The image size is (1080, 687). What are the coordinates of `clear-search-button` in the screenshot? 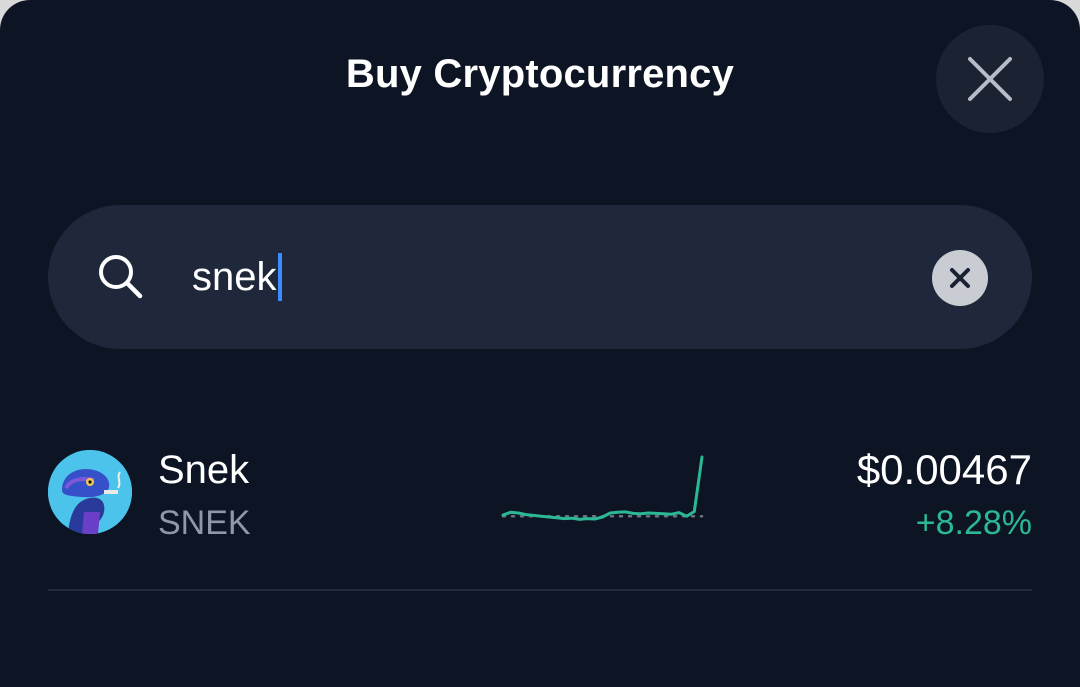 It's located at (960, 278).